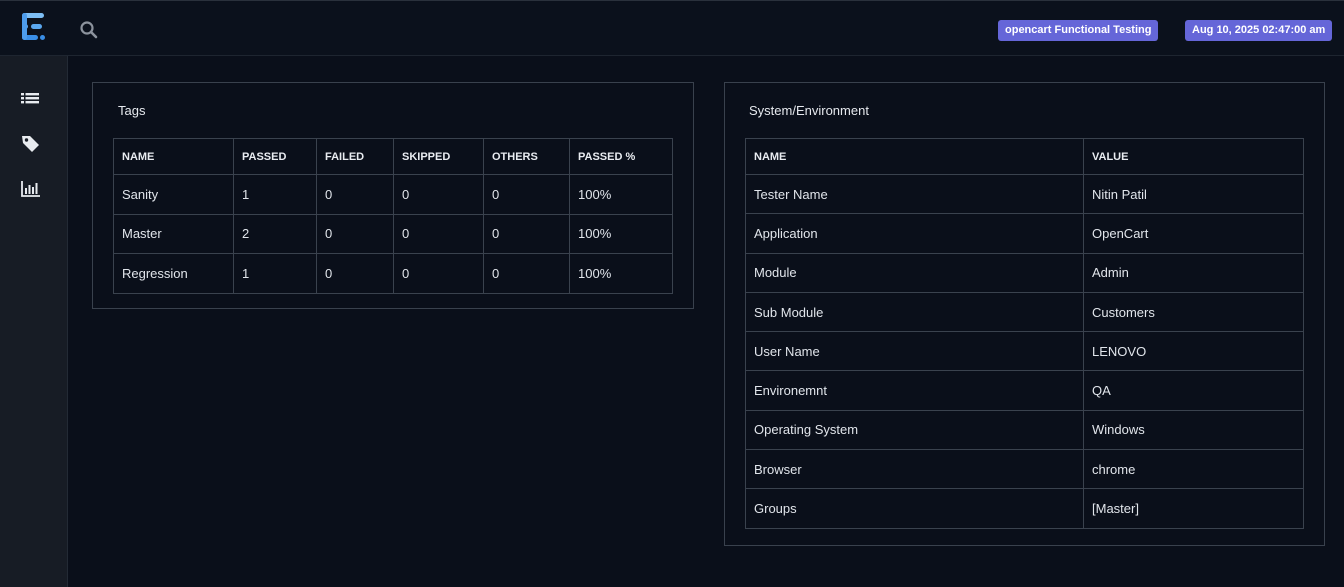 This screenshot has height=587, width=1344. I want to click on sidebar, so click(34, 321).